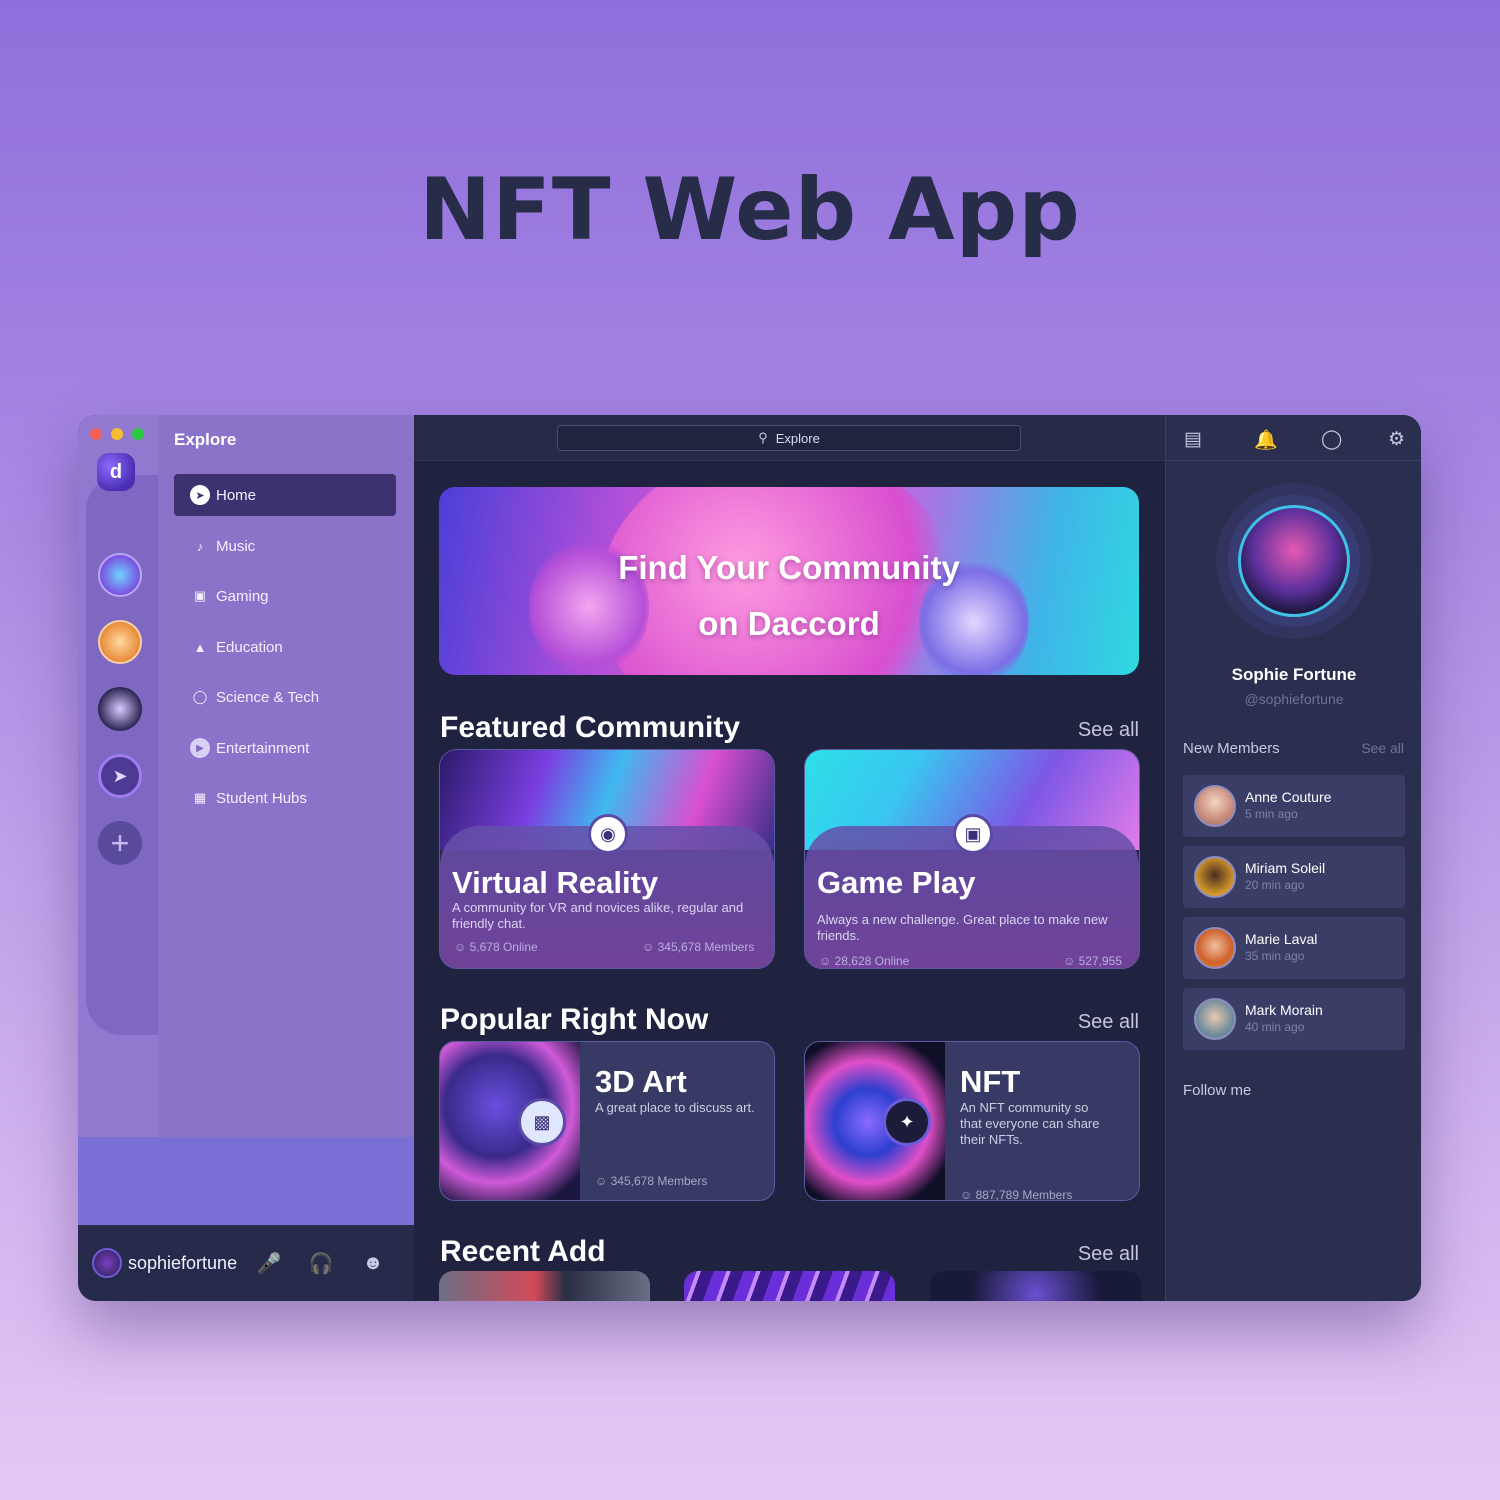 Image resolution: width=1500 pixels, height=1500 pixels. What do you see at coordinates (1294, 948) in the screenshot?
I see `member-row: Marie Laval 35 min ago` at bounding box center [1294, 948].